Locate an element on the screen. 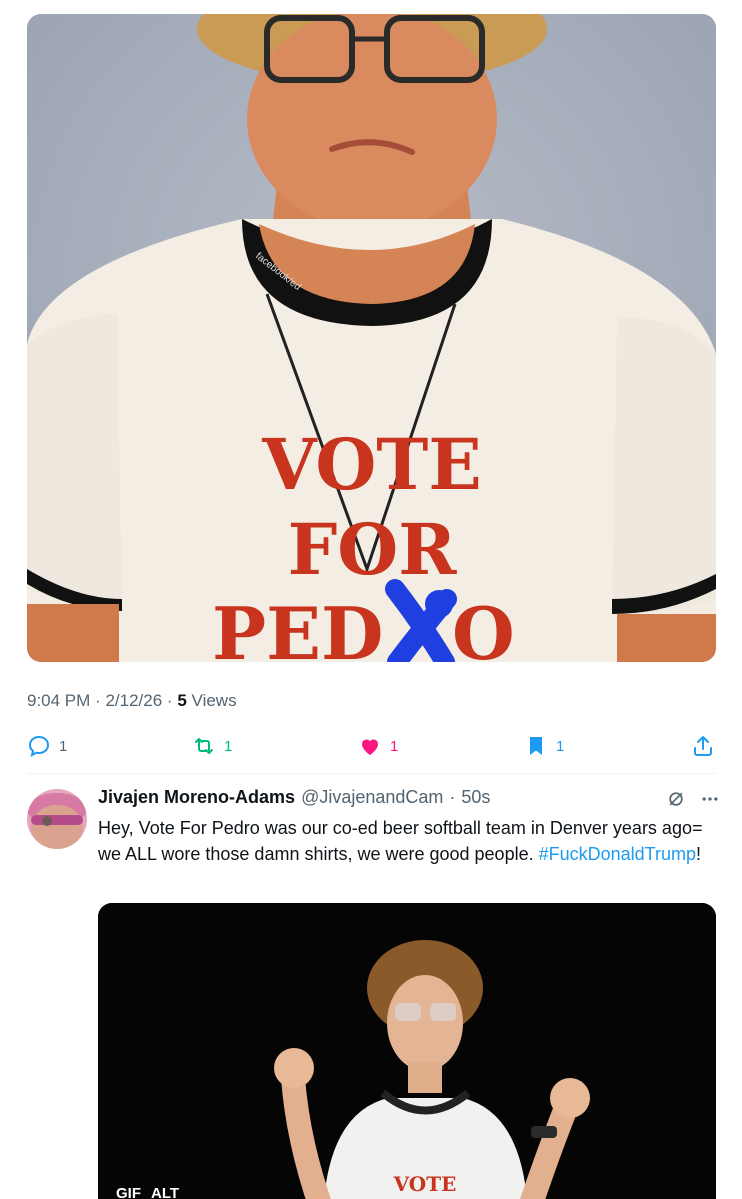 This screenshot has width=742, height=1199. retweet-button: 1 is located at coordinates (212, 746).